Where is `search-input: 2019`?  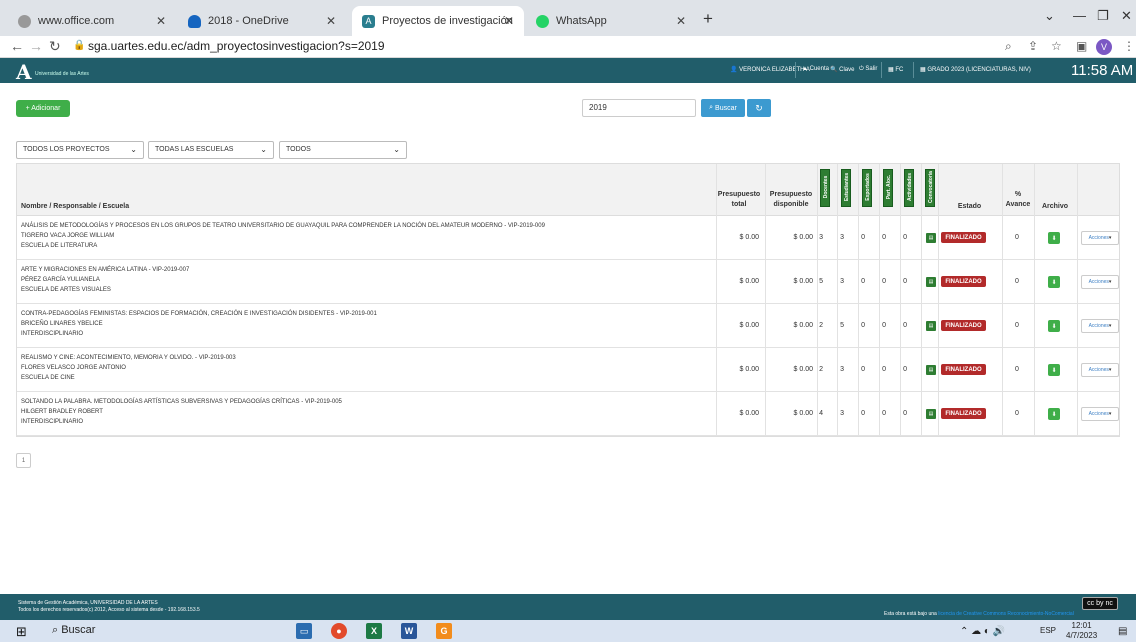
search-input: 2019 is located at coordinates (639, 108).